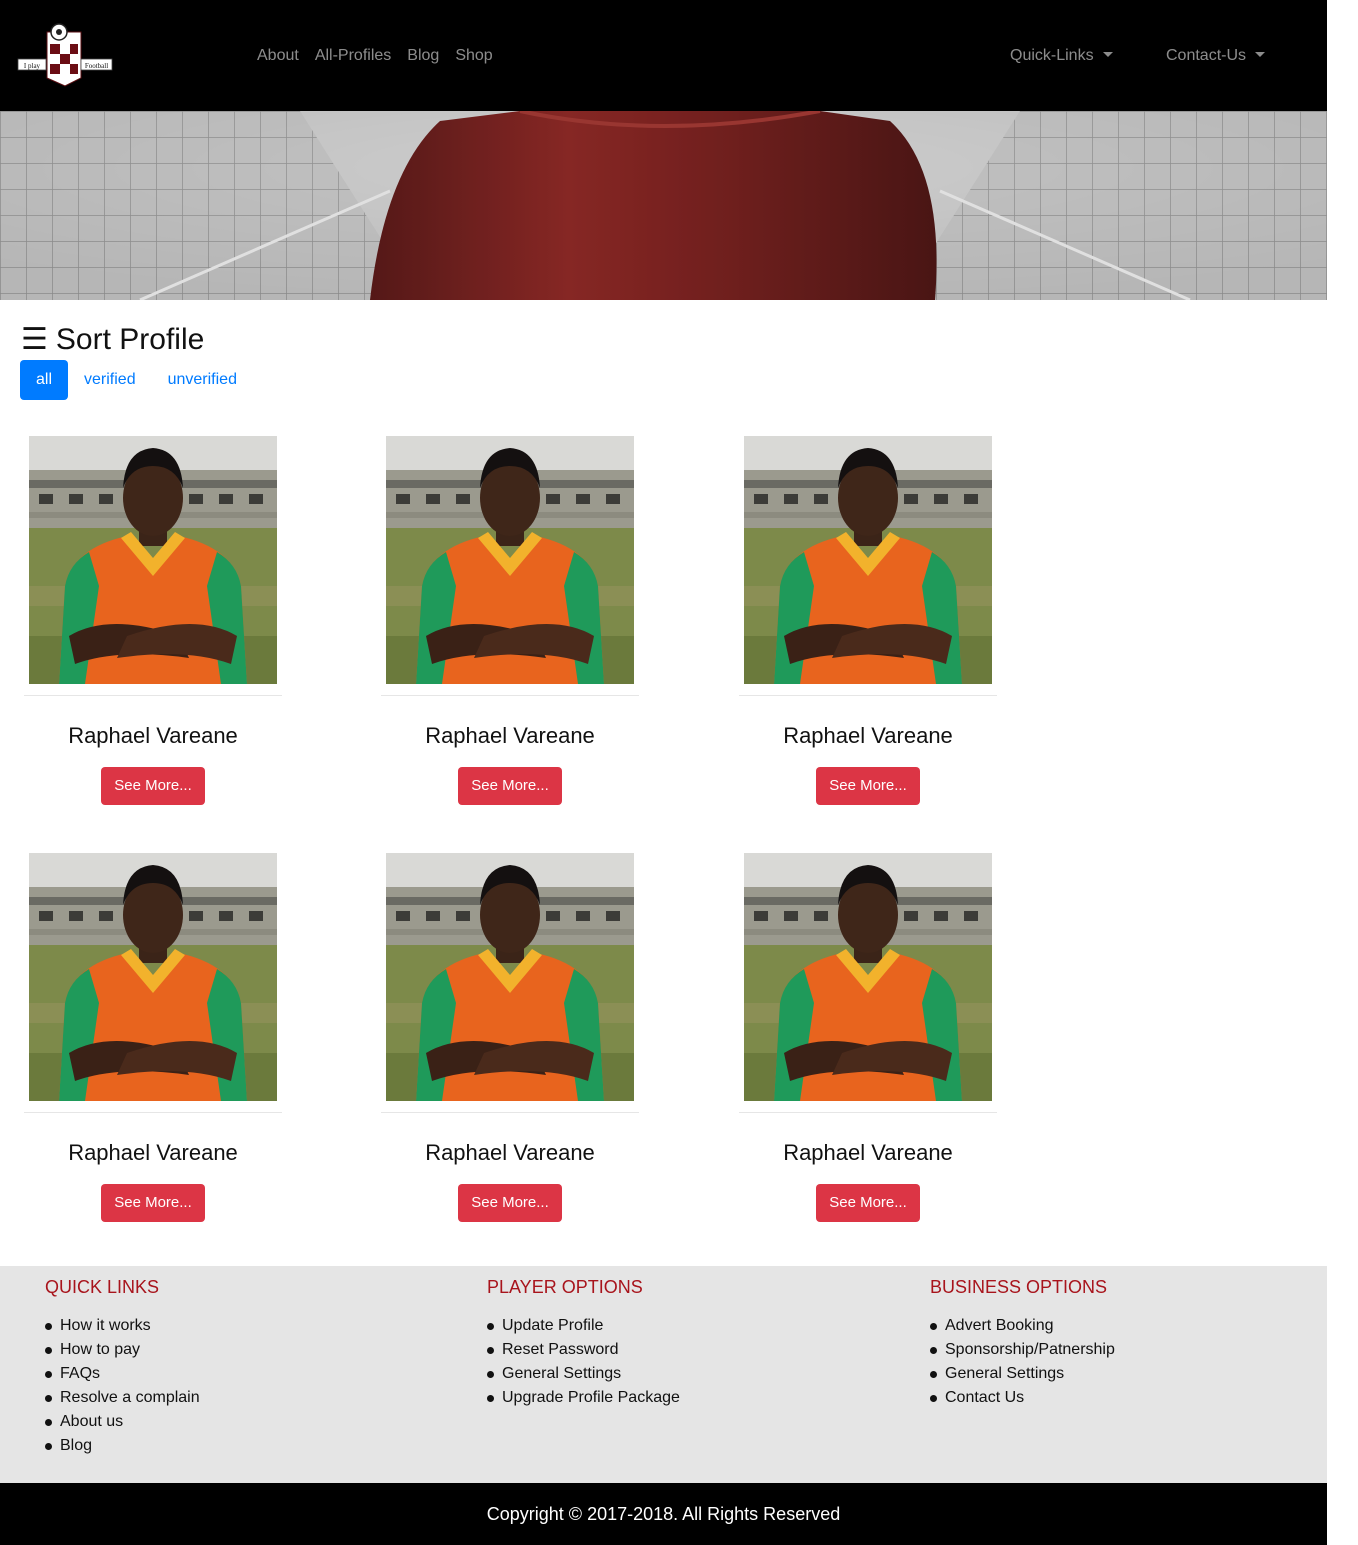 This screenshot has width=1358, height=1545. What do you see at coordinates (583, 1398) in the screenshot?
I see `footer-link-upgrade-package: Upgrade Profile Package` at bounding box center [583, 1398].